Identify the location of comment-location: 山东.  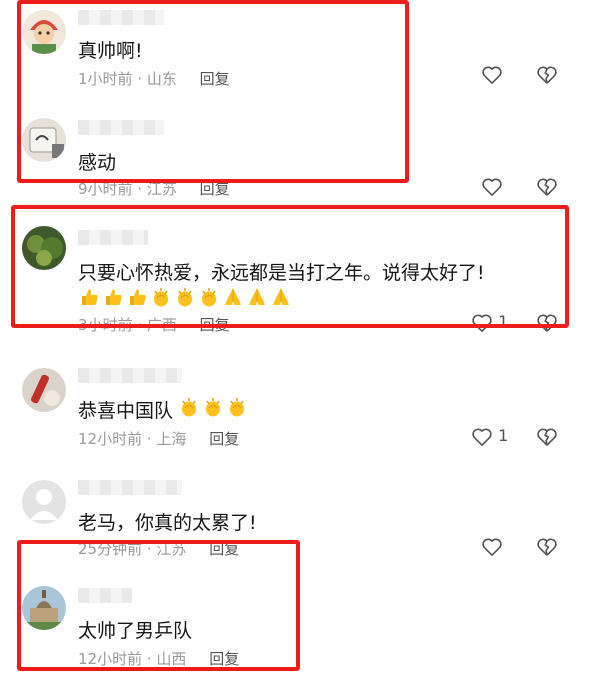
(161, 79).